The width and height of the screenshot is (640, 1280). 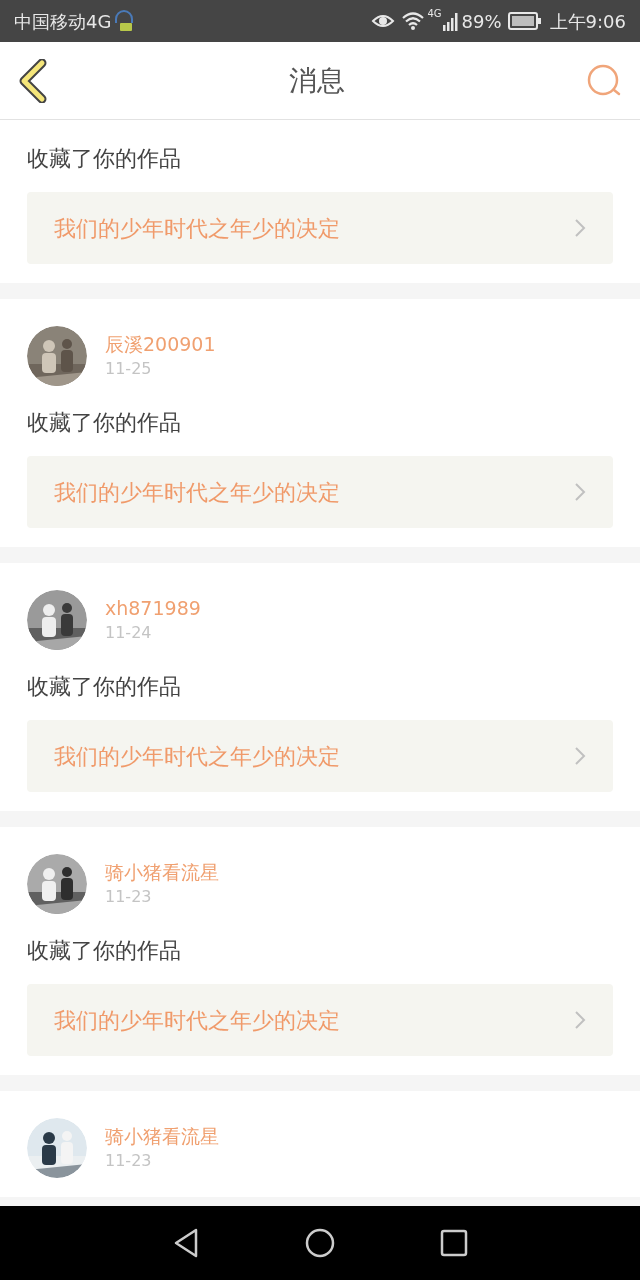 What do you see at coordinates (33, 80) in the screenshot?
I see `back-icon` at bounding box center [33, 80].